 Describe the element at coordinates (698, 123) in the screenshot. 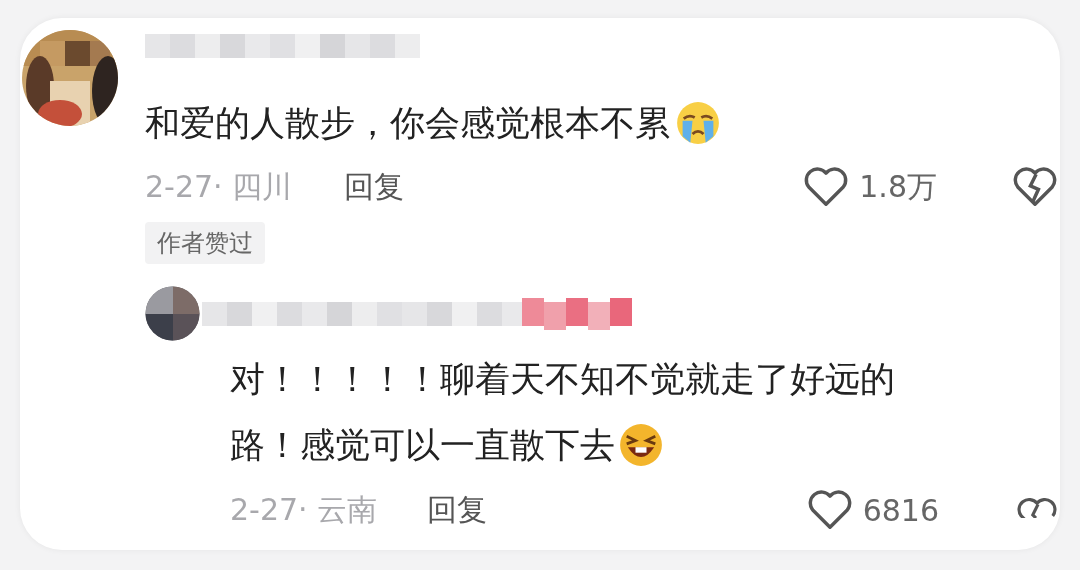

I see `crying-face-icon` at that location.